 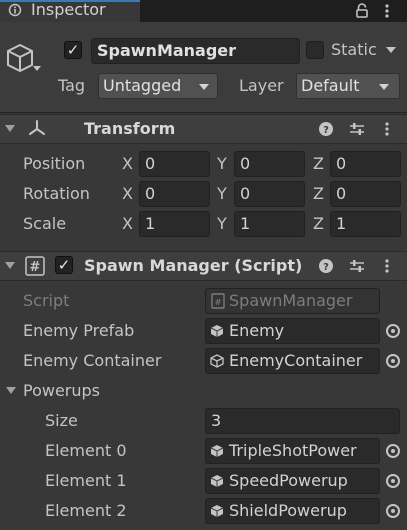 I want to click on script-file-icon: #, so click(x=218, y=301).